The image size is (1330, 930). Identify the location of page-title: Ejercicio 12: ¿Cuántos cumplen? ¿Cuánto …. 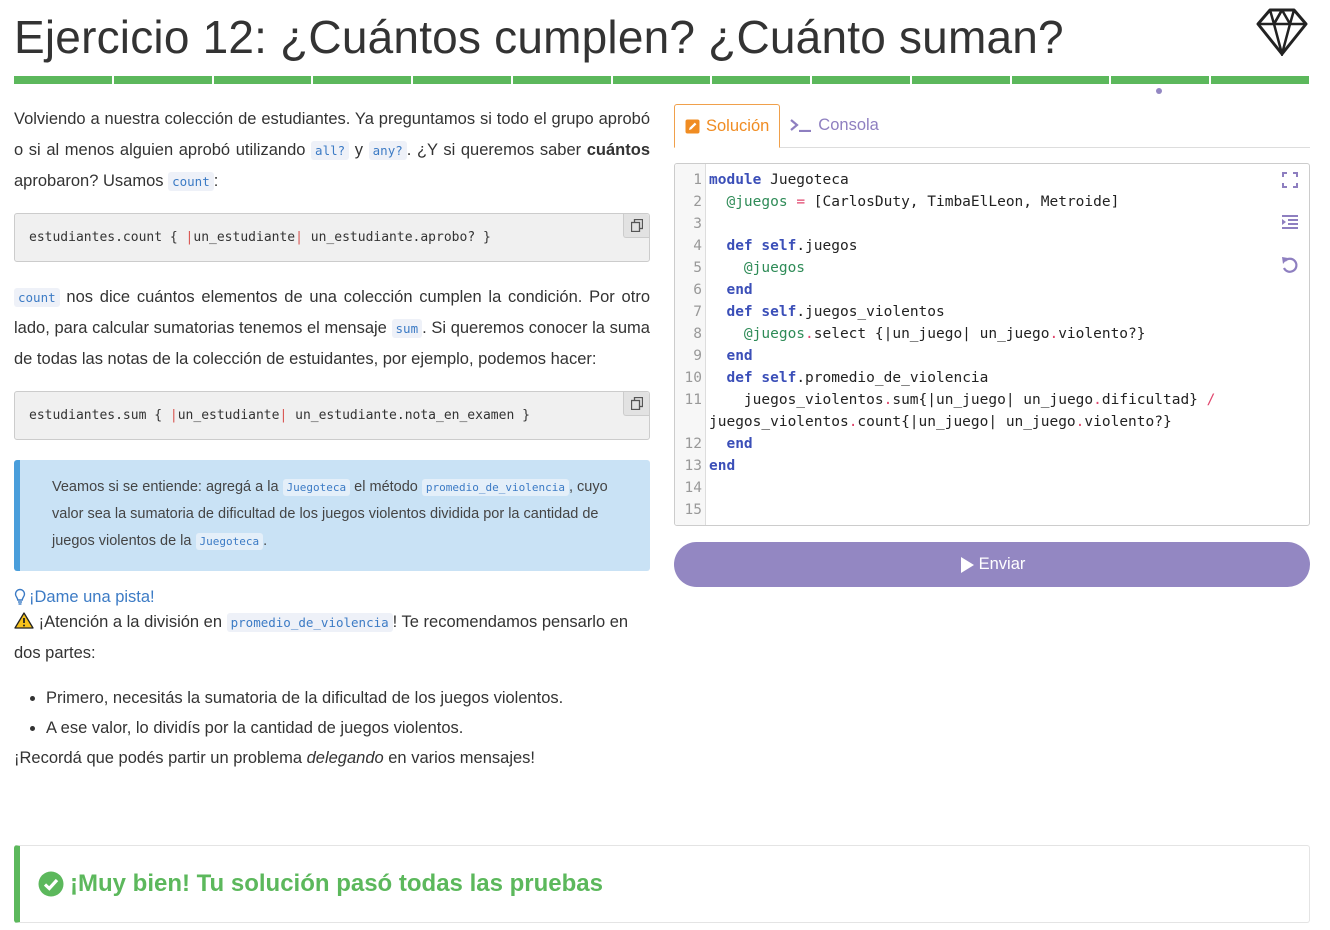
(539, 37).